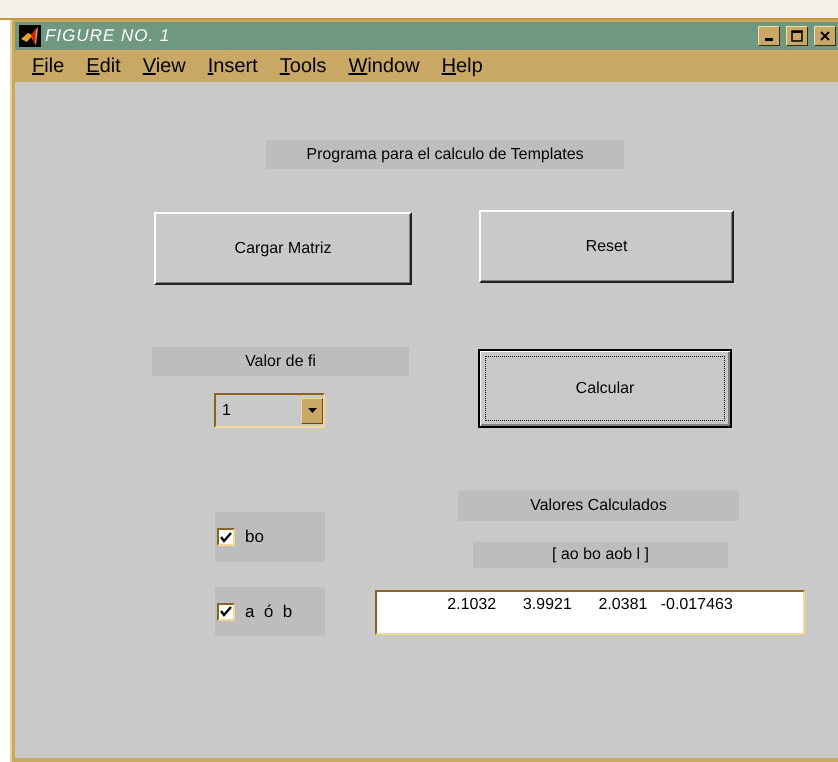  Describe the element at coordinates (283, 248) in the screenshot. I see `push-button: Cargar Matriz` at that location.